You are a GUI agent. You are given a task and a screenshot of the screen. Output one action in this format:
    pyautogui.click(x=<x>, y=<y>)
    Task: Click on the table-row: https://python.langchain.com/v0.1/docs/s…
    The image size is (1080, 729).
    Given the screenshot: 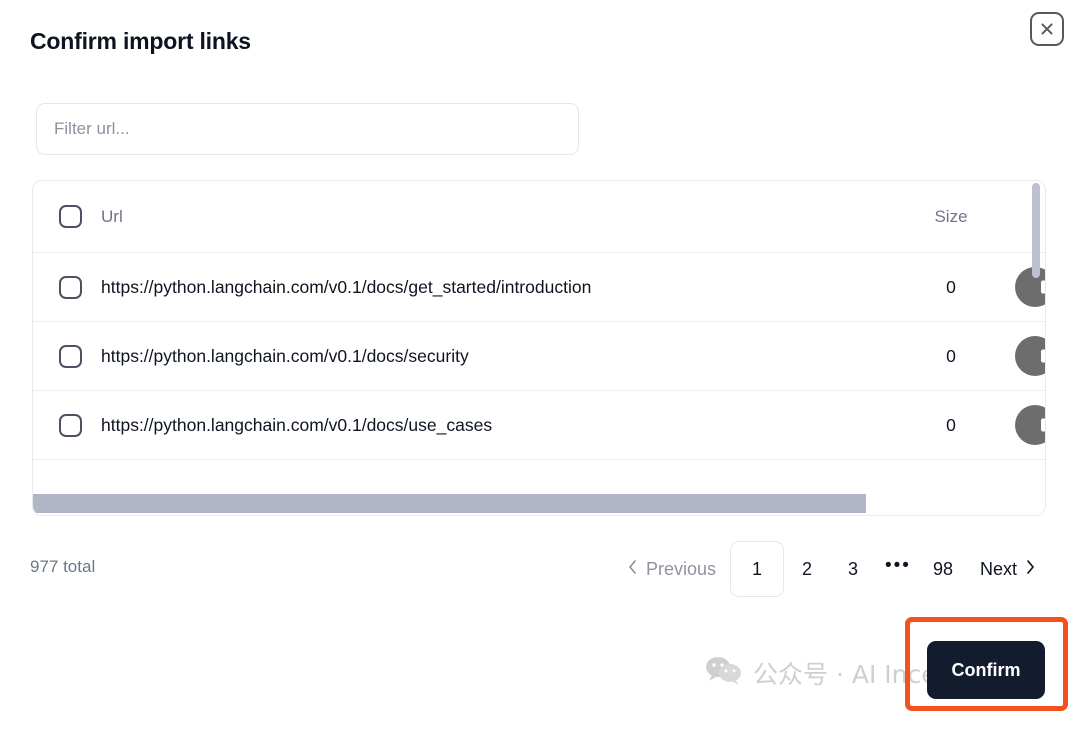 What is the action you would take?
    pyautogui.click(x=539, y=356)
    